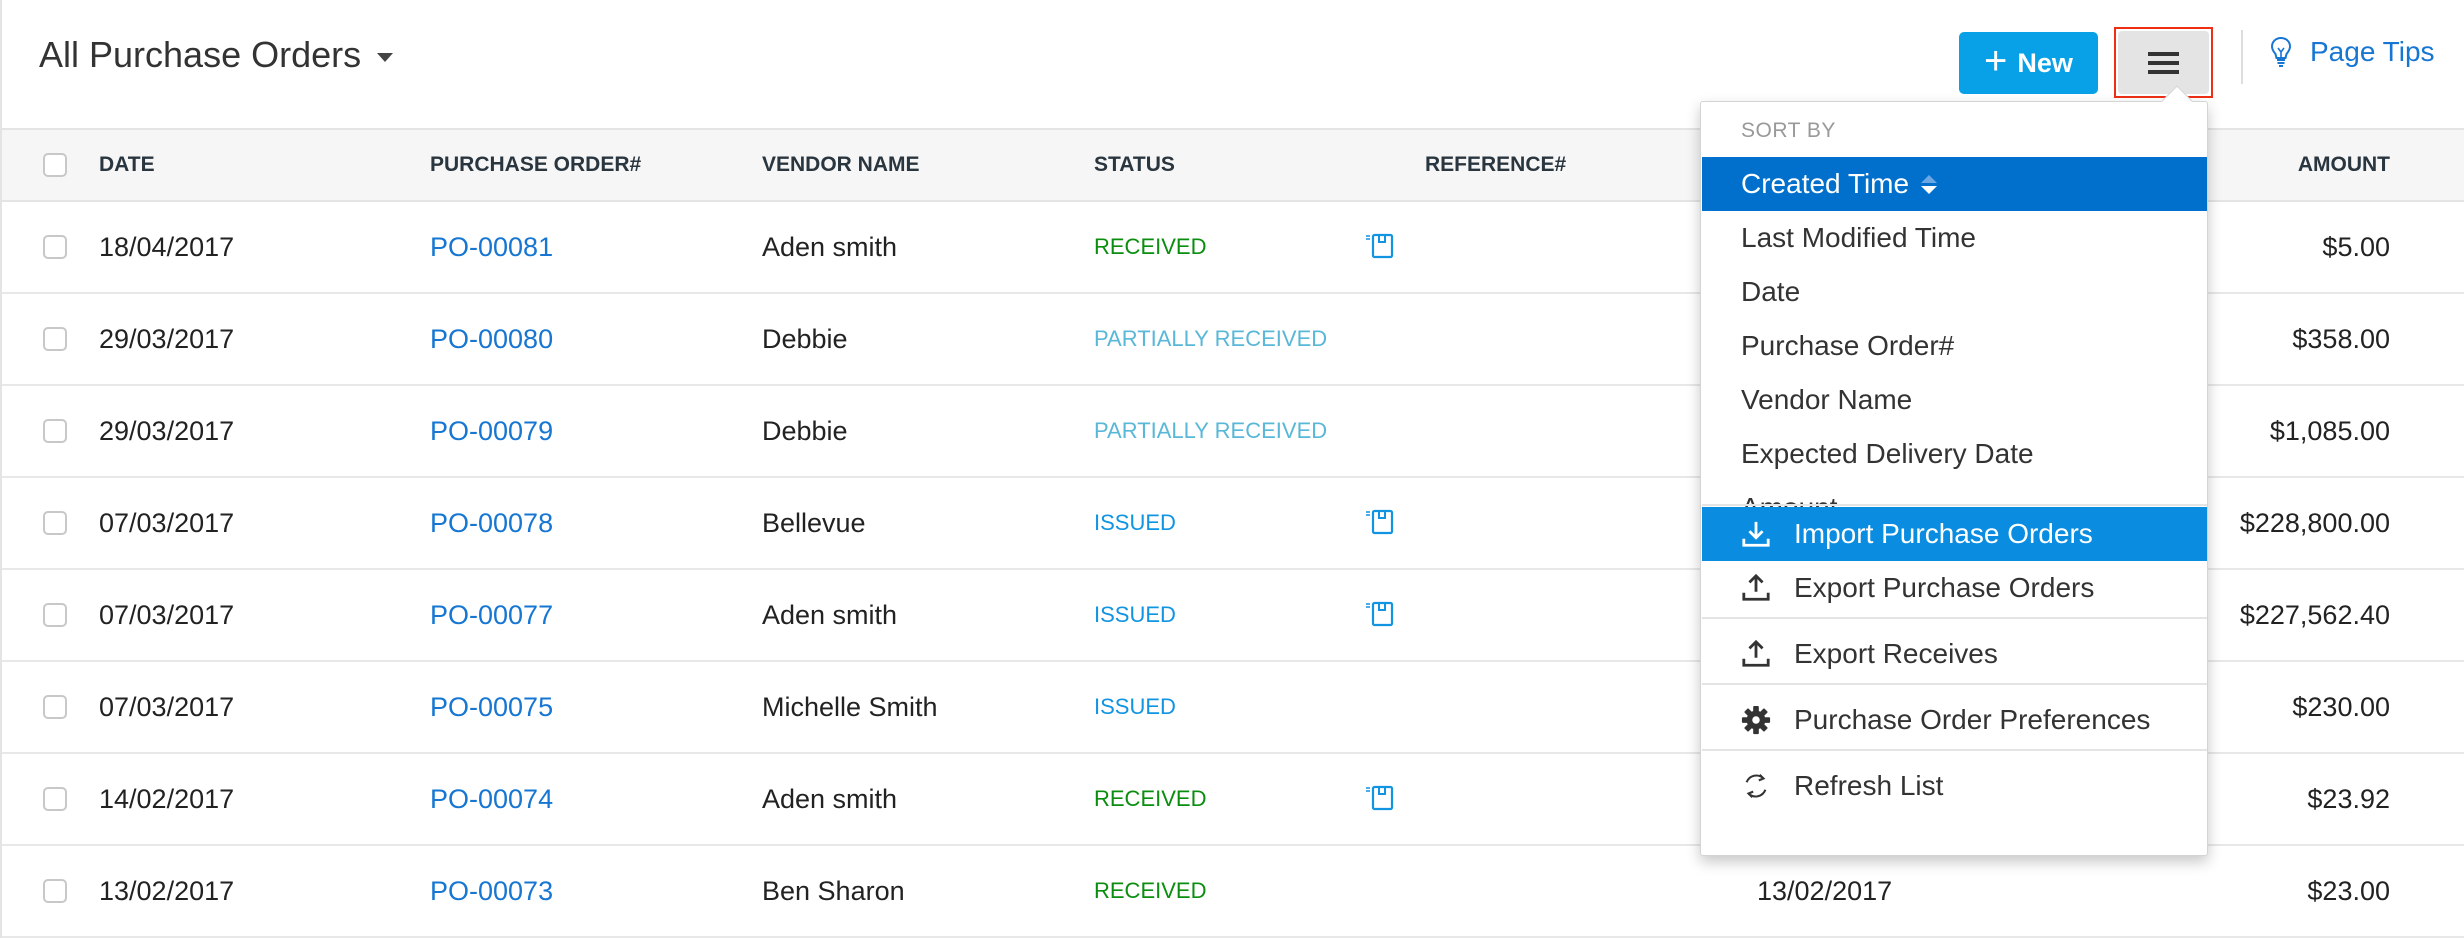  I want to click on page-title: All Purchase Orders, so click(200, 54).